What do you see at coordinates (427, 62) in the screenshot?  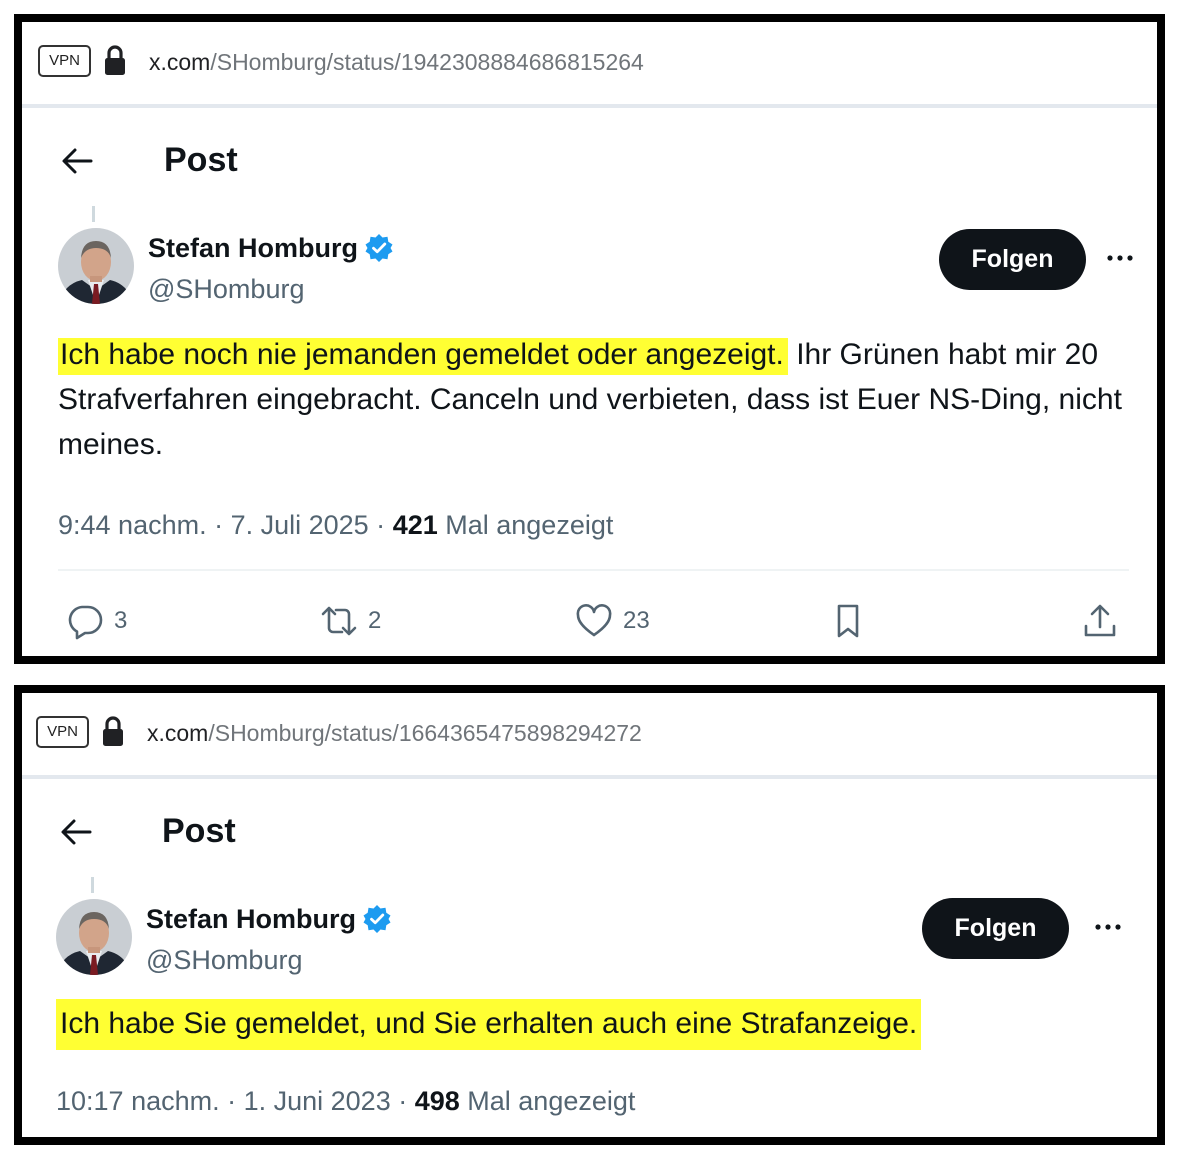 I see `url-path: /SHomburg/status/1942308884686815264` at bounding box center [427, 62].